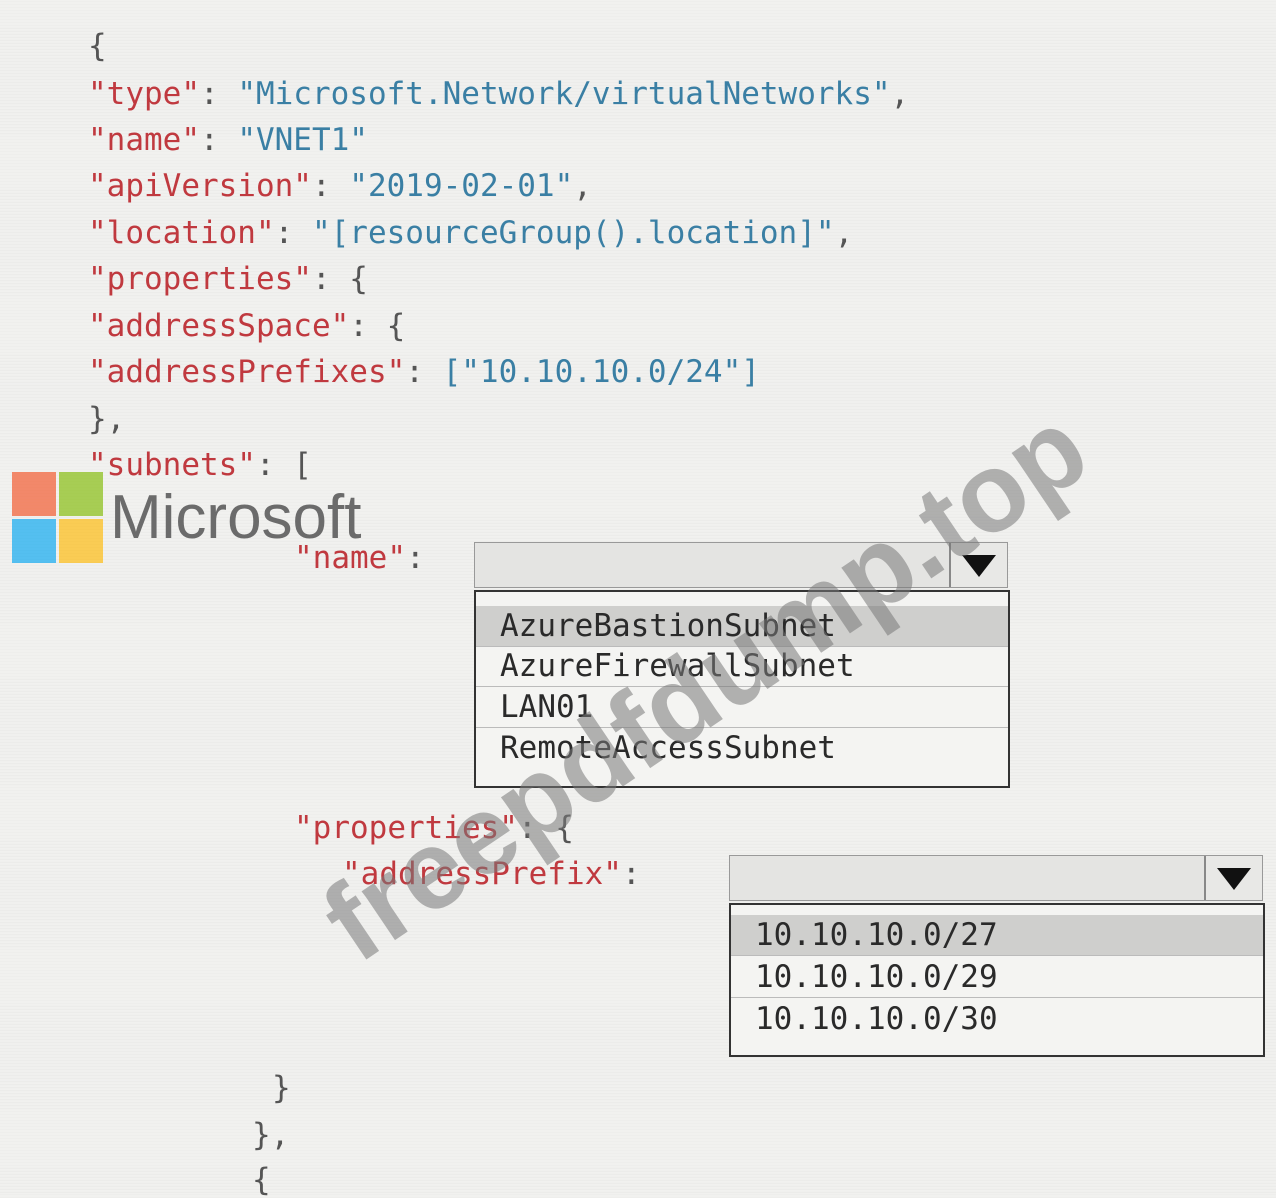  I want to click on address-prefix-dropdown-button, so click(1233, 878).